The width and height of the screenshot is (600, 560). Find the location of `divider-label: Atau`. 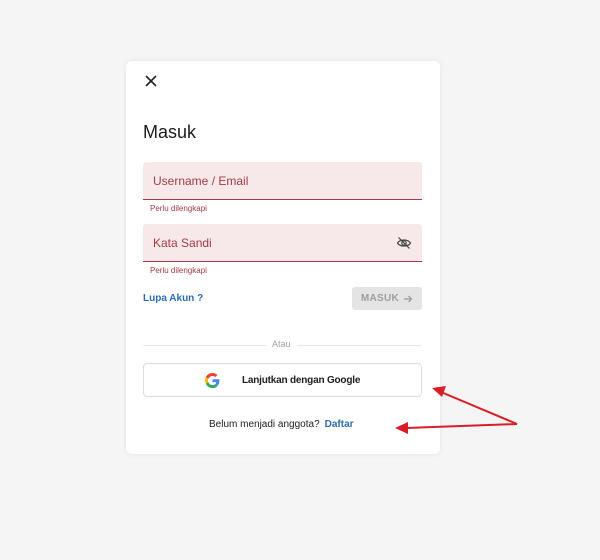

divider-label: Atau is located at coordinates (281, 344).